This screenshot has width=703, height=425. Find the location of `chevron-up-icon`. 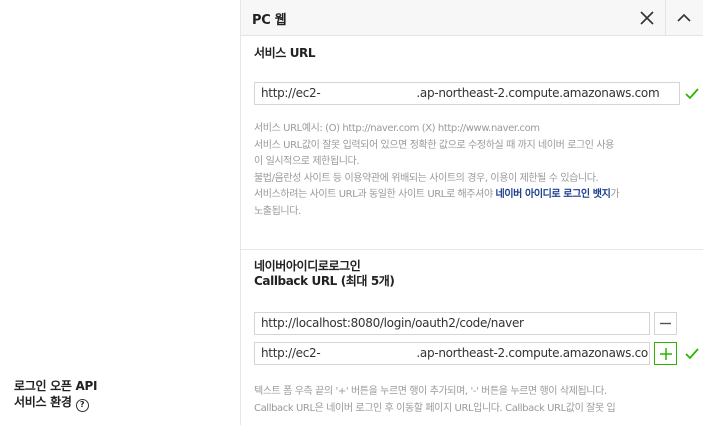

chevron-up-icon is located at coordinates (684, 17).